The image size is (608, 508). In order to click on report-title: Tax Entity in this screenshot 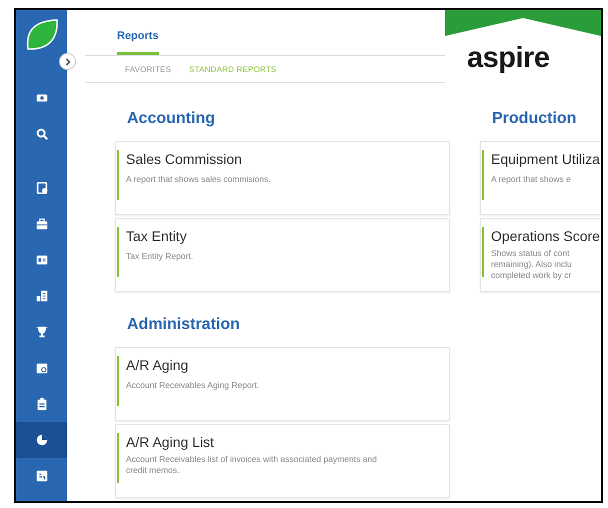, I will do `click(156, 236)`.